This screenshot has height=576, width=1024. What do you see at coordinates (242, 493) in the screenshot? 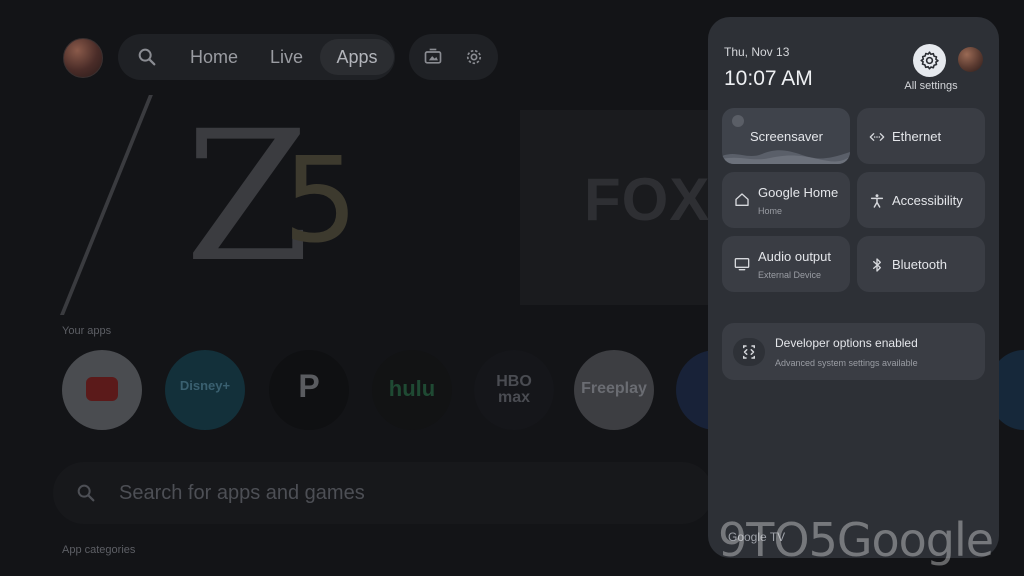
I see `search-placeholder: Search for apps and games` at bounding box center [242, 493].